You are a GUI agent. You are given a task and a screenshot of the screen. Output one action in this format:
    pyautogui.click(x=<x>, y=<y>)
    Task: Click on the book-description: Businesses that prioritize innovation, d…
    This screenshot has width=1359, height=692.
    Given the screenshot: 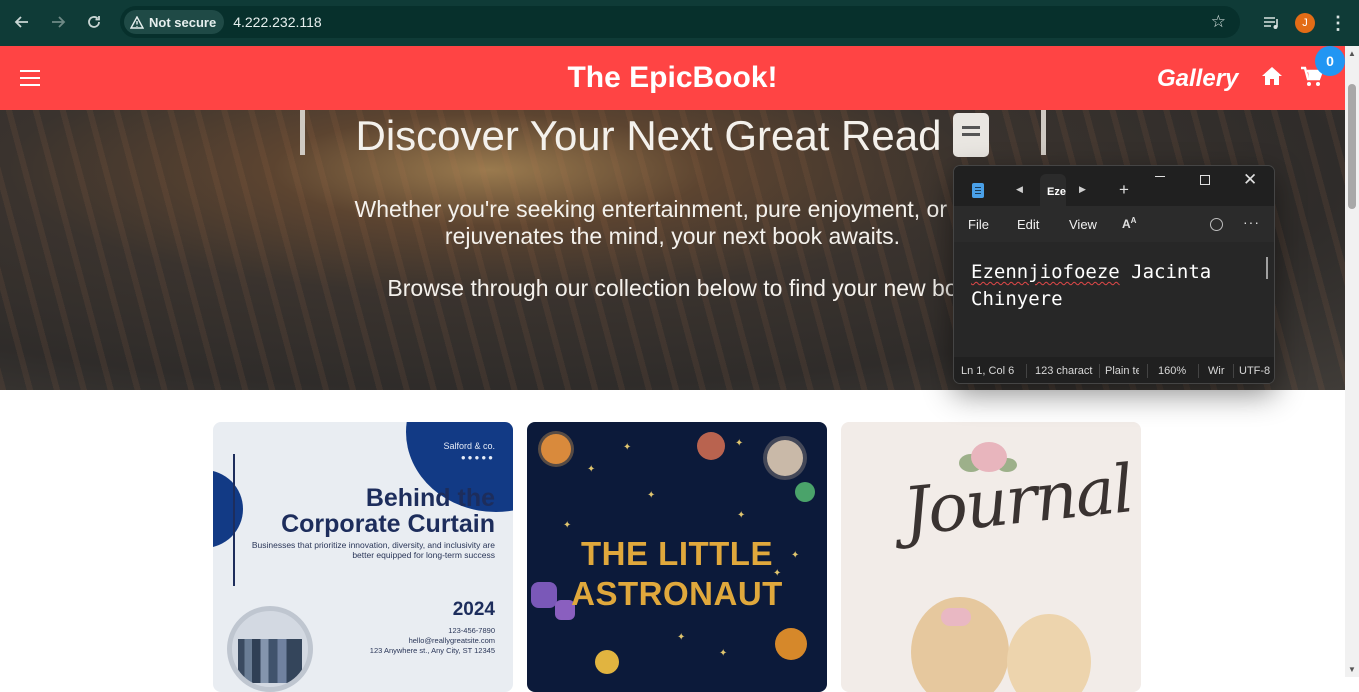 What is the action you would take?
    pyautogui.click(x=373, y=550)
    